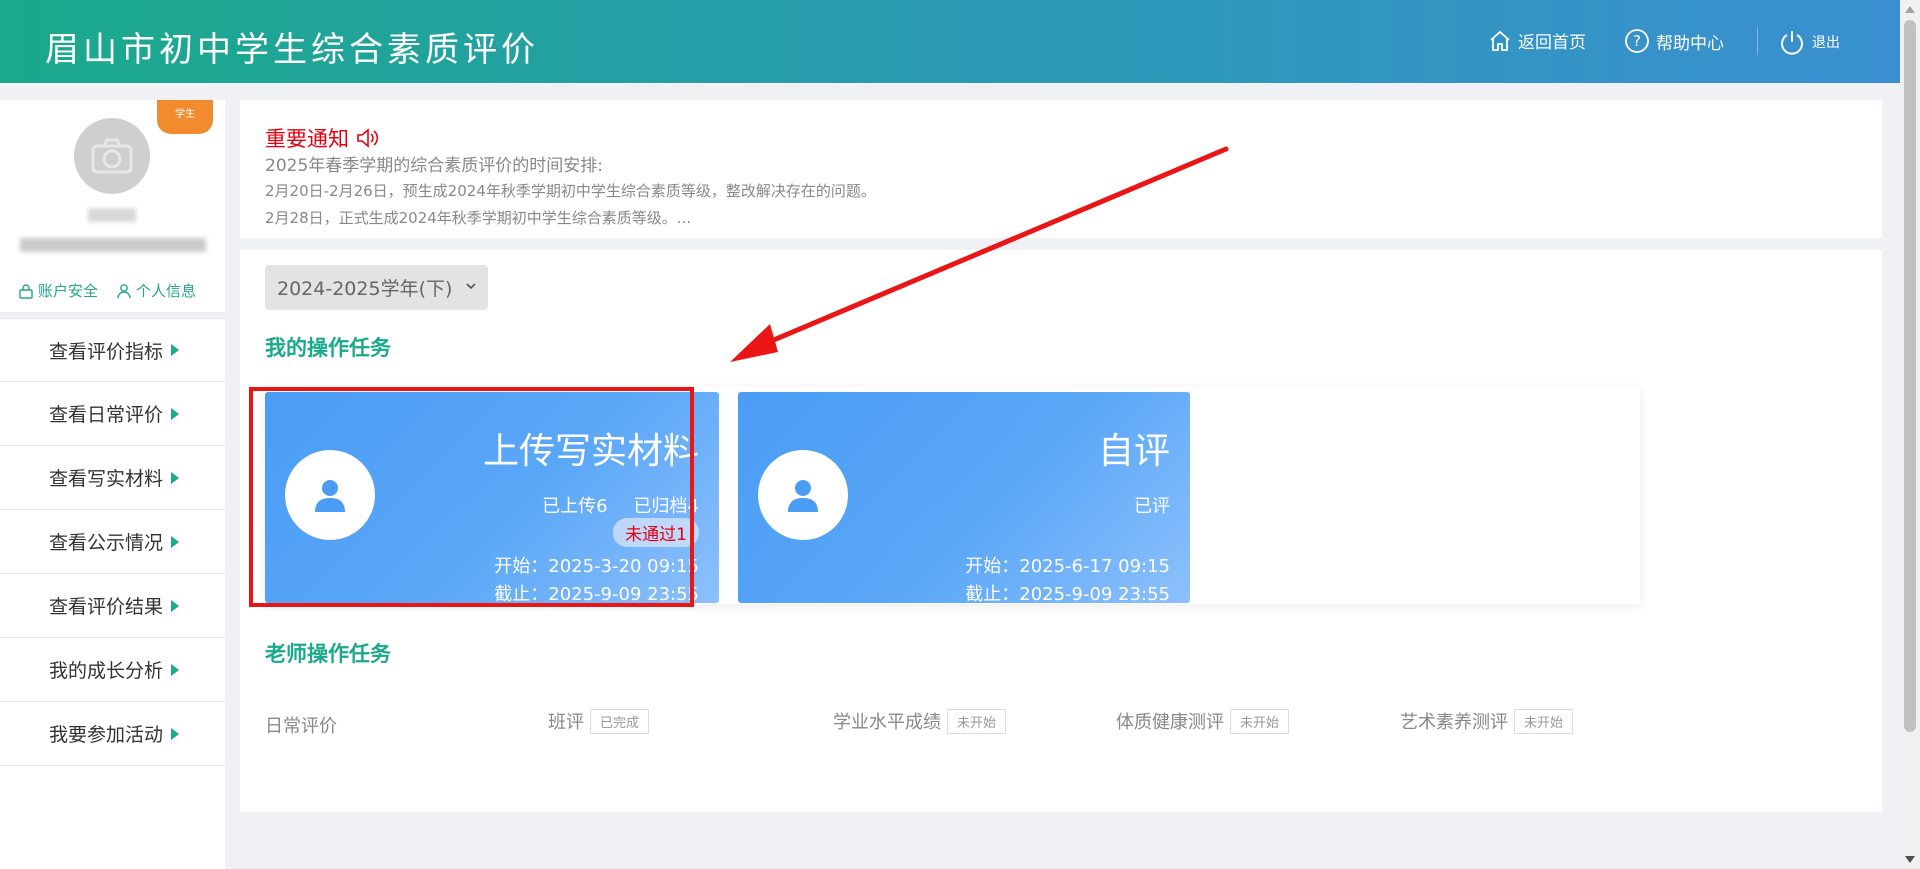  What do you see at coordinates (1454, 722) in the screenshot?
I see `teacher-task-label: 艺术素养测评` at bounding box center [1454, 722].